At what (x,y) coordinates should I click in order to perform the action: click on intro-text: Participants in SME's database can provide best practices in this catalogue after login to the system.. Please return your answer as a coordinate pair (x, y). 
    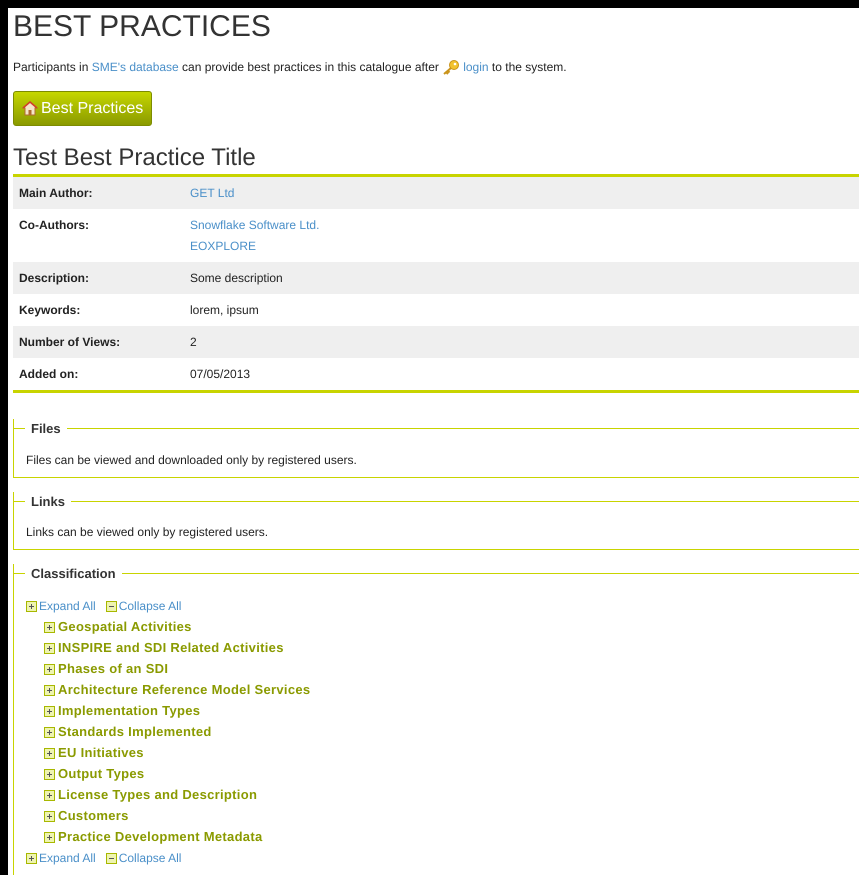
    Looking at the image, I should click on (290, 67).